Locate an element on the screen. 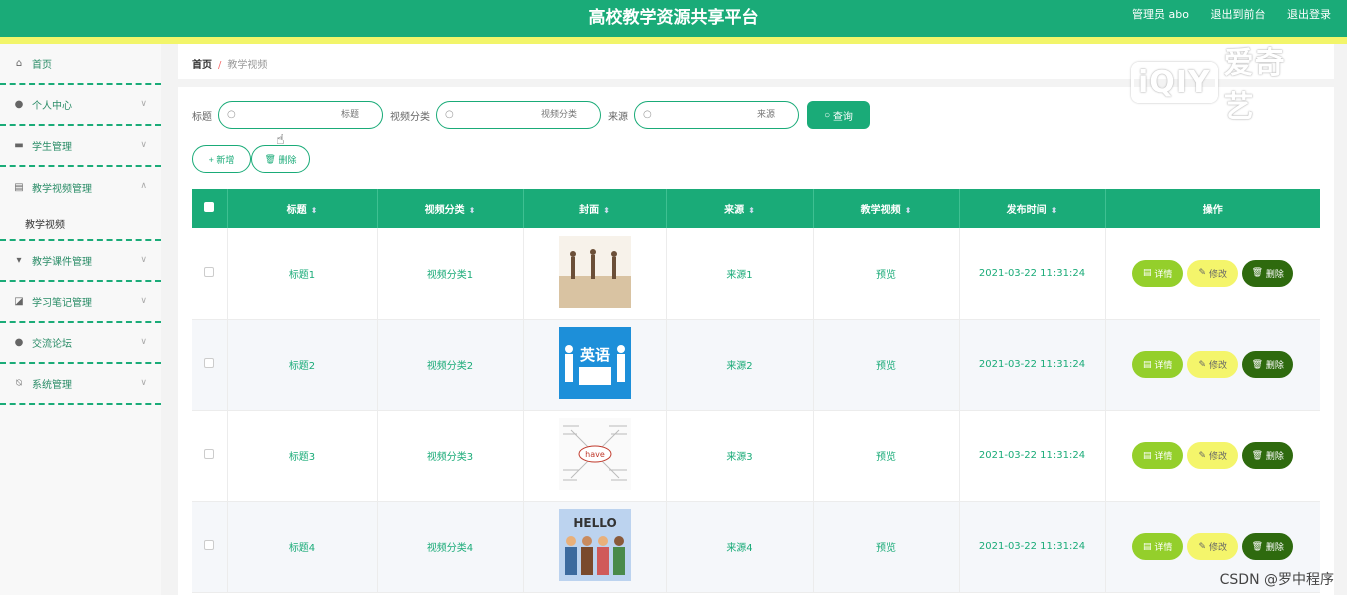  watermark-text: 爱奇艺 is located at coordinates (1254, 85).